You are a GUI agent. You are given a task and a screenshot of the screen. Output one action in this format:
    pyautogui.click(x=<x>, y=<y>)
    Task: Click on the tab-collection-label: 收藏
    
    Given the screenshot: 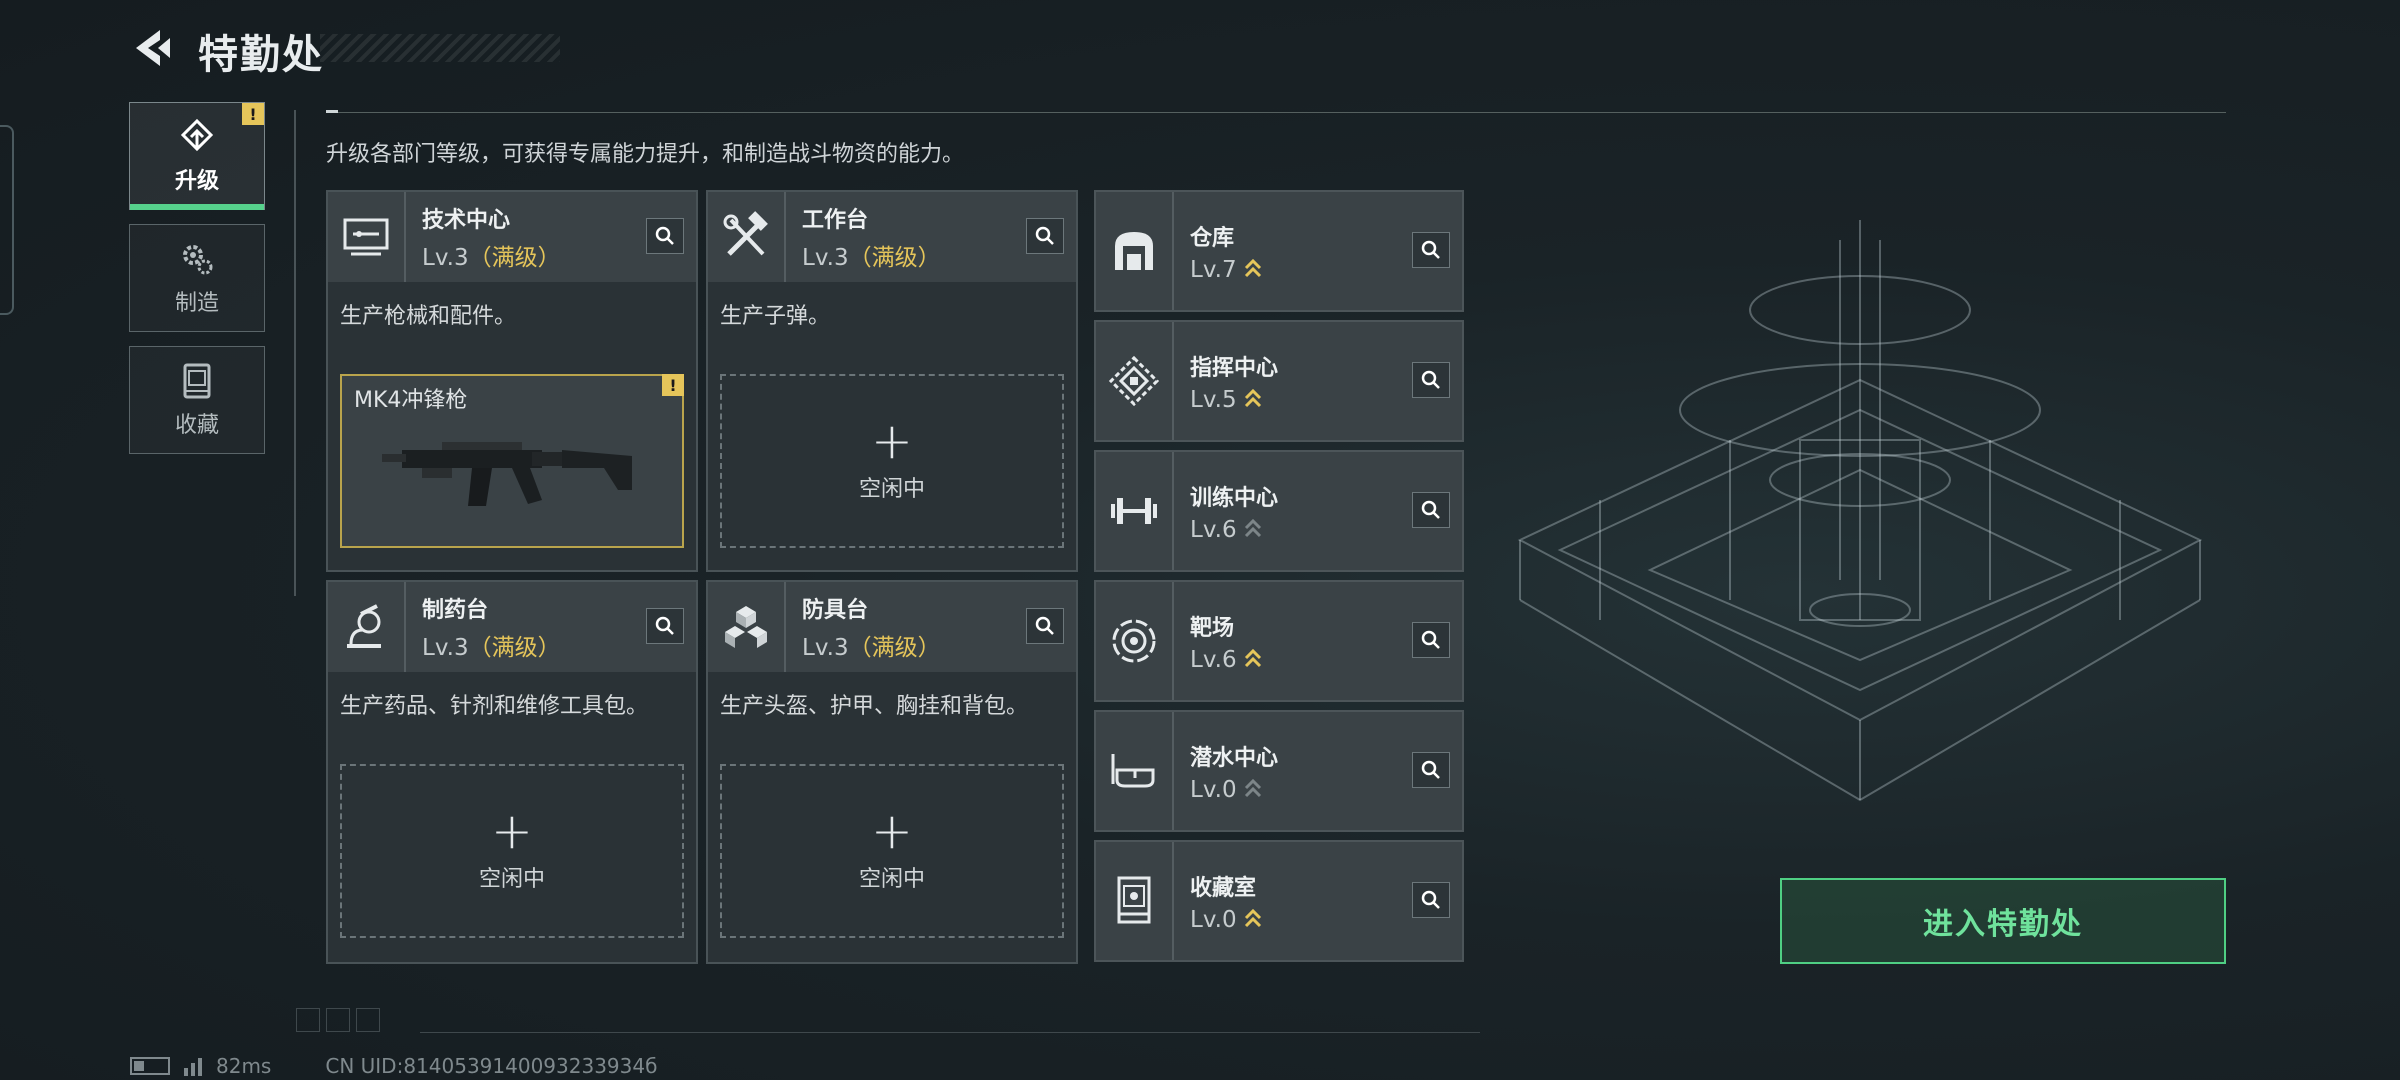 What is the action you would take?
    pyautogui.click(x=196, y=425)
    